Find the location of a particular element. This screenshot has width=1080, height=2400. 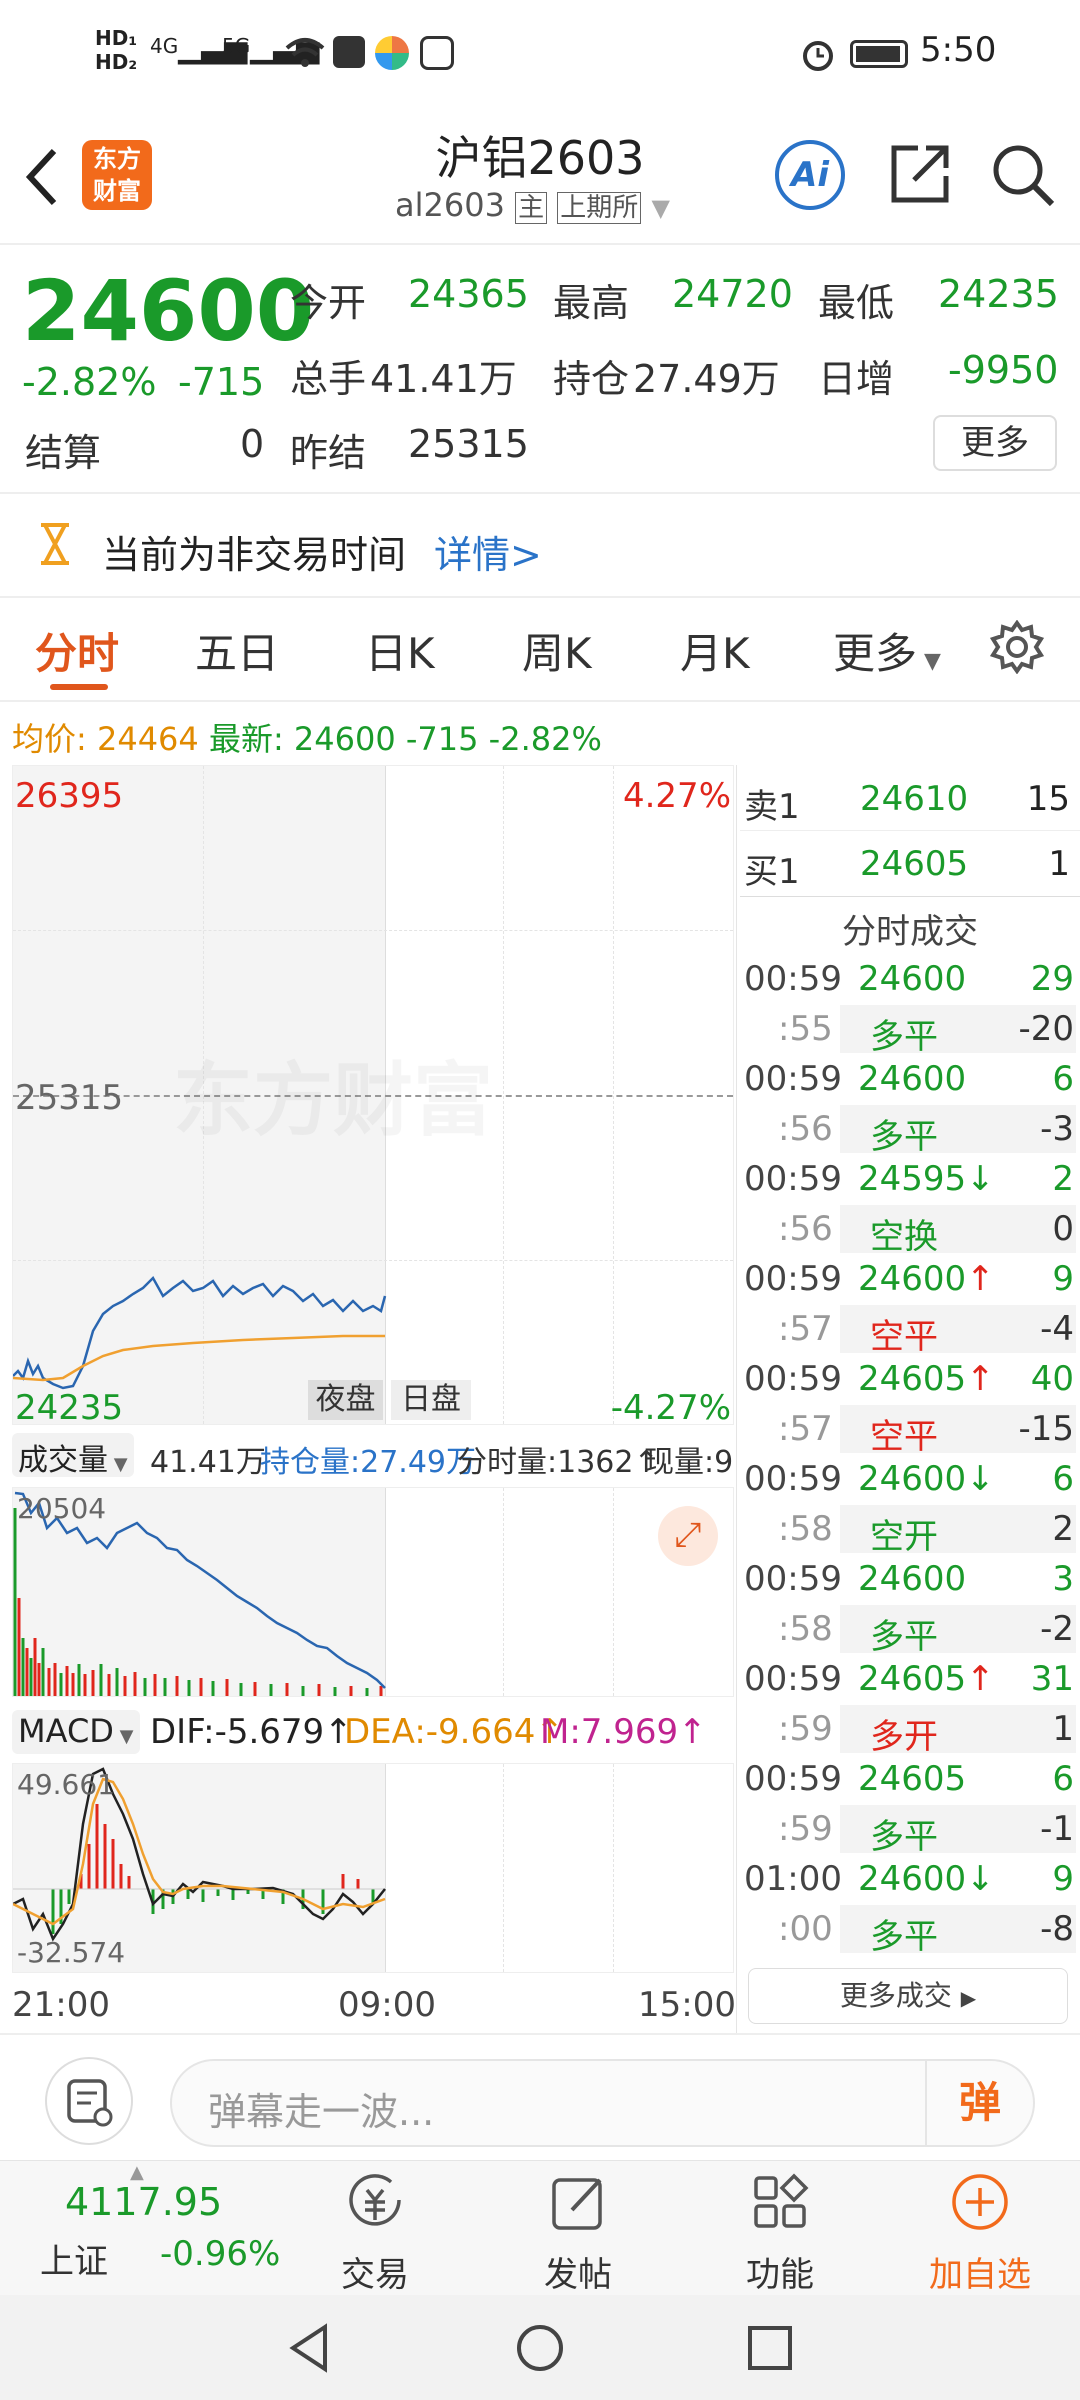

volume-indicator-bar: 成交量 ▼ 41.41万 持仓量:27.49万 分时量:1362↑ 现量:9 is located at coordinates (373, 1457).